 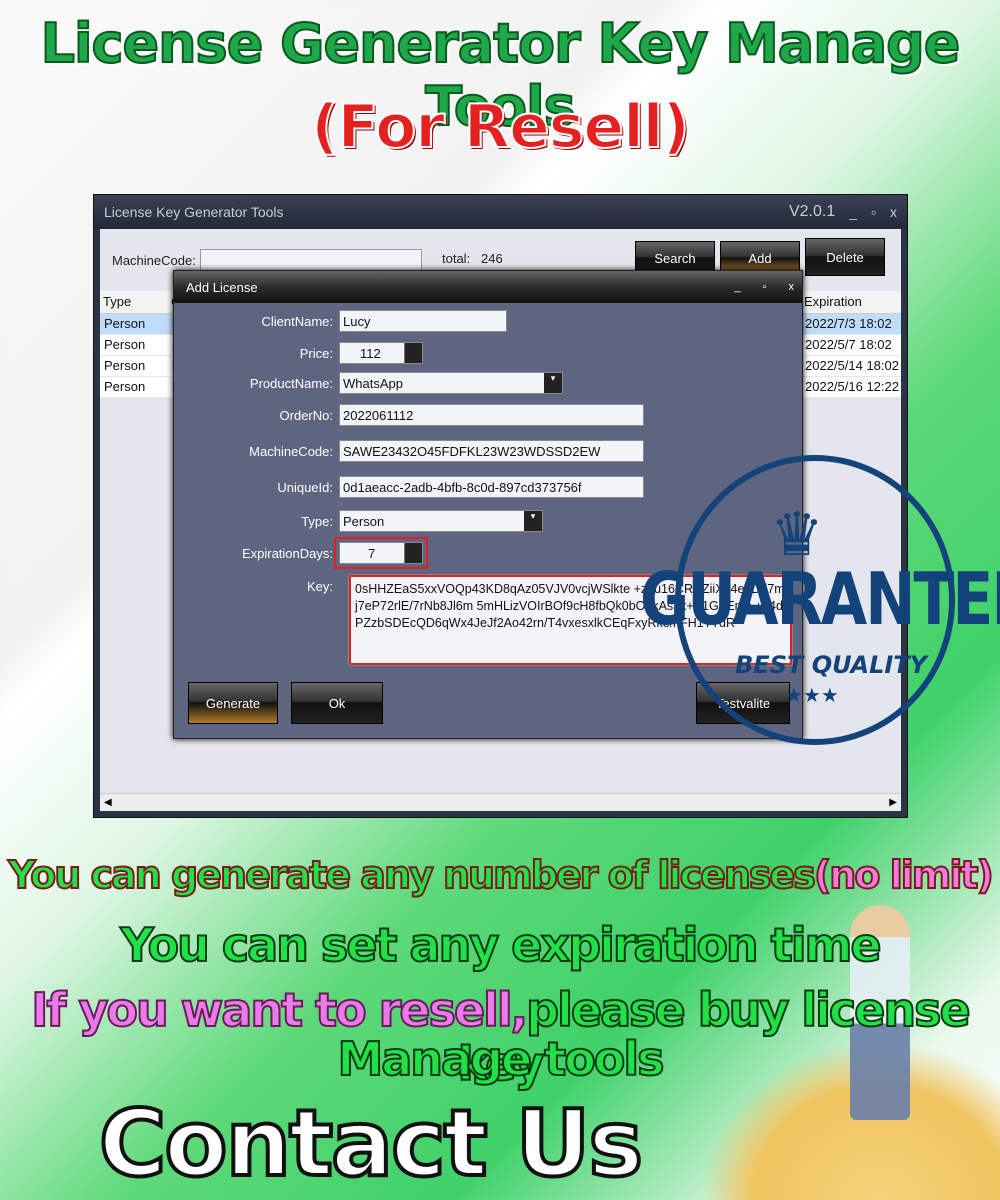 What do you see at coordinates (373, 383) in the screenshot?
I see `product-name-value: WhatsApp` at bounding box center [373, 383].